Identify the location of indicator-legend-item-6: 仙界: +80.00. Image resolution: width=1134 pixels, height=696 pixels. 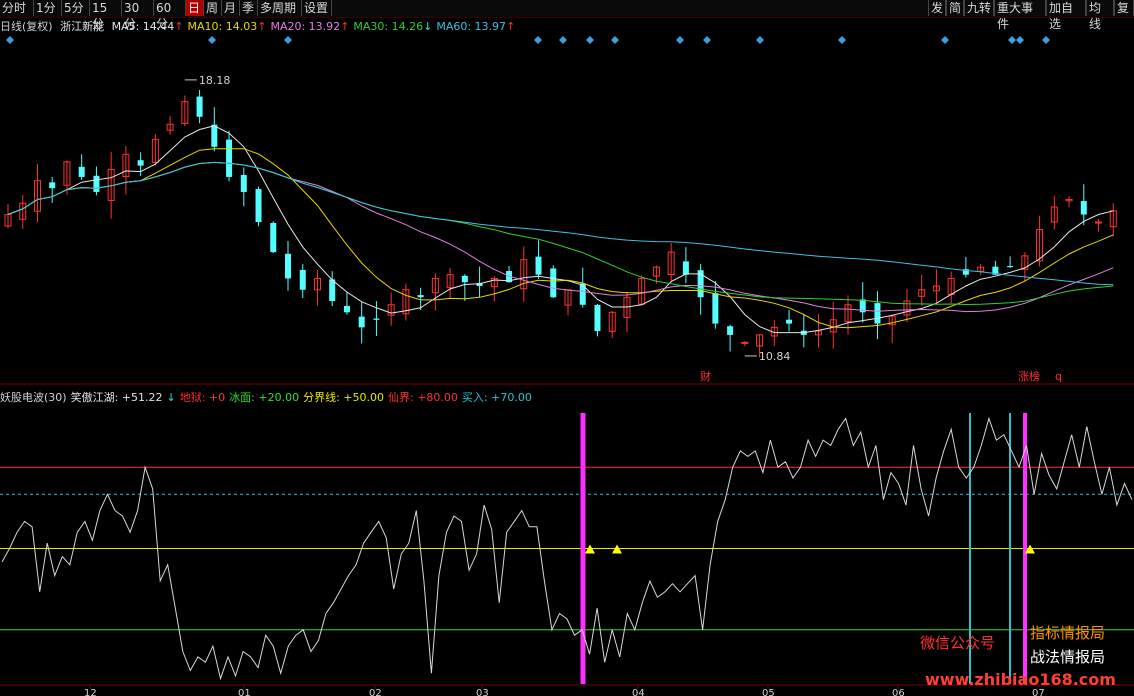
(423, 397).